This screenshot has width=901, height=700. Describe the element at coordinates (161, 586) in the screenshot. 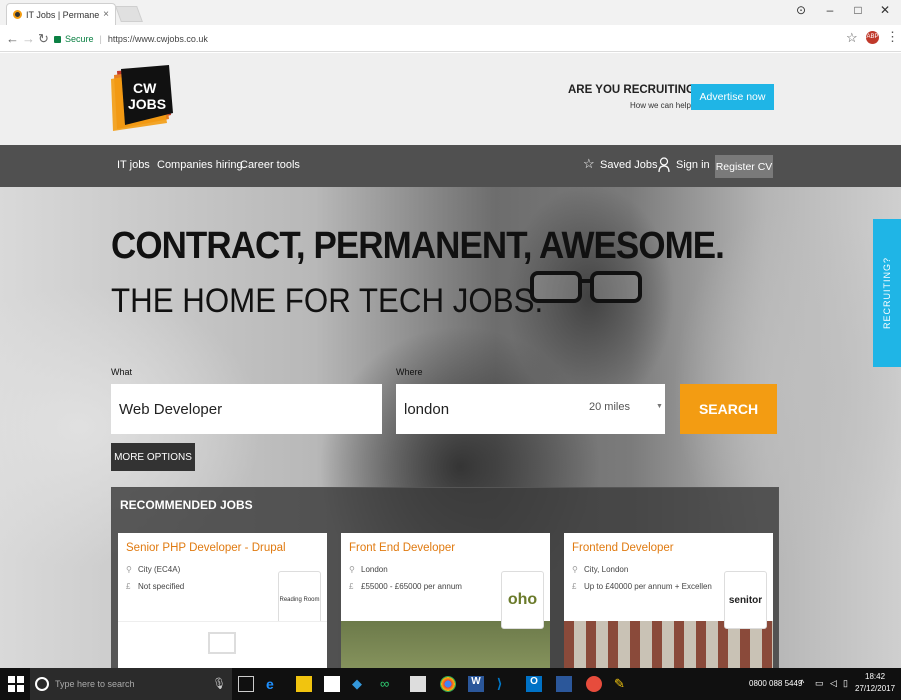

I see `job-salary: Not specified` at that location.